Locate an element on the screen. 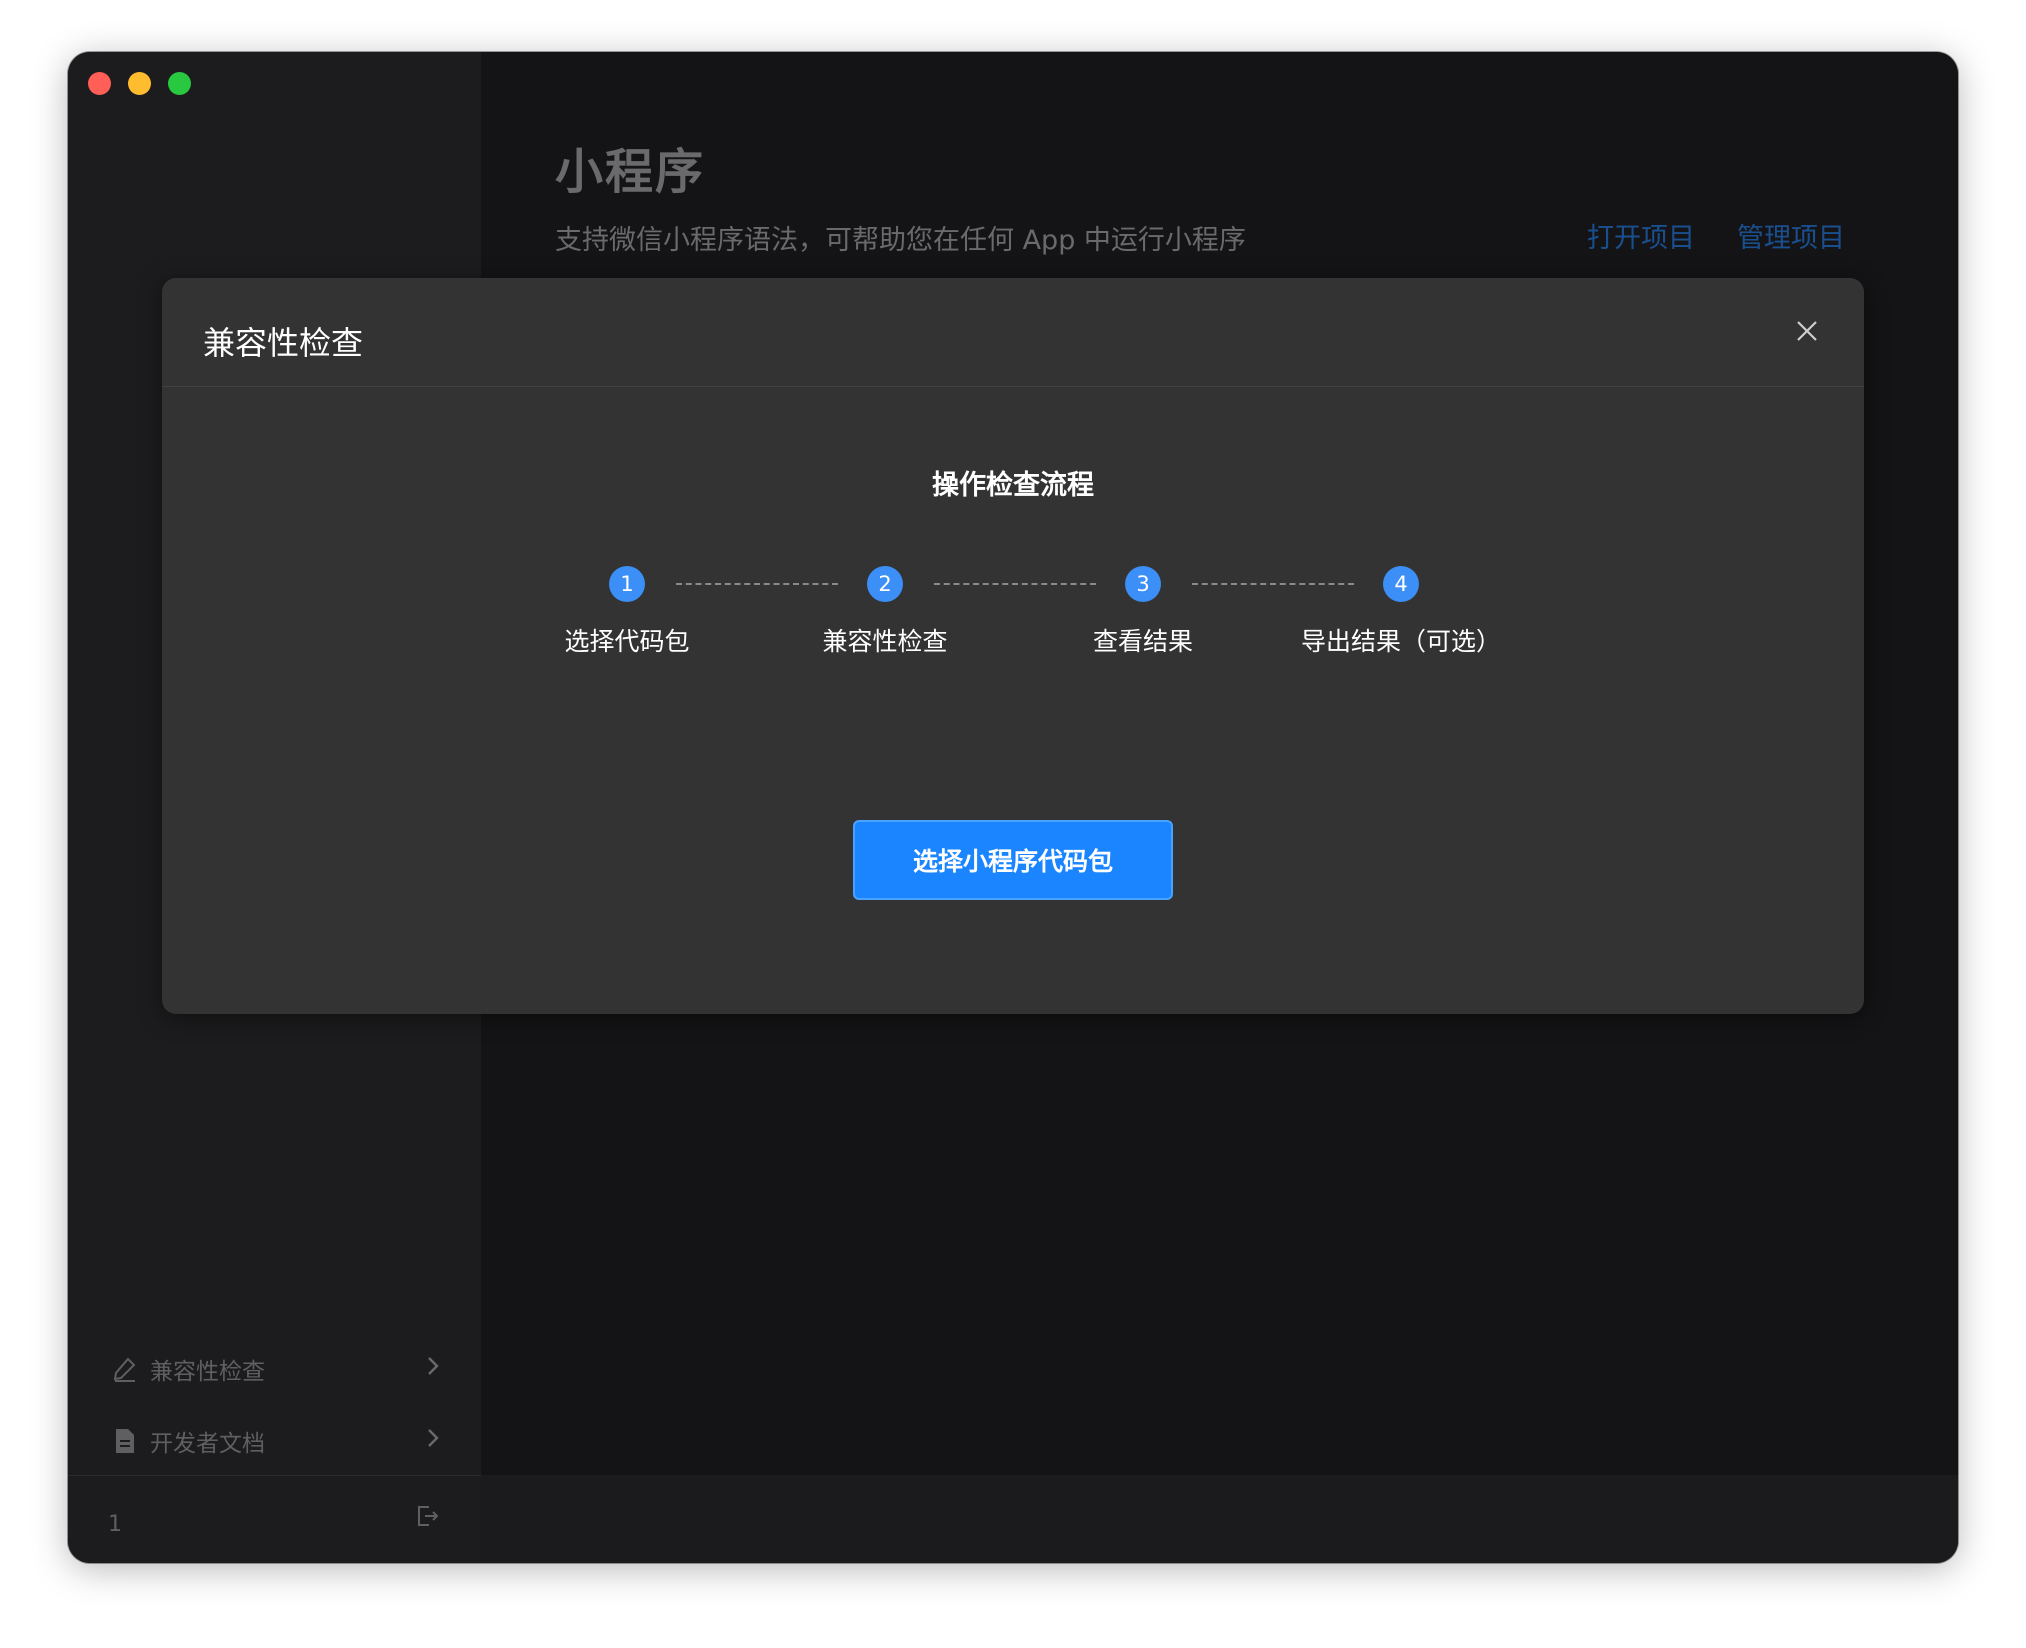  traffic-lights is located at coordinates (139, 83).